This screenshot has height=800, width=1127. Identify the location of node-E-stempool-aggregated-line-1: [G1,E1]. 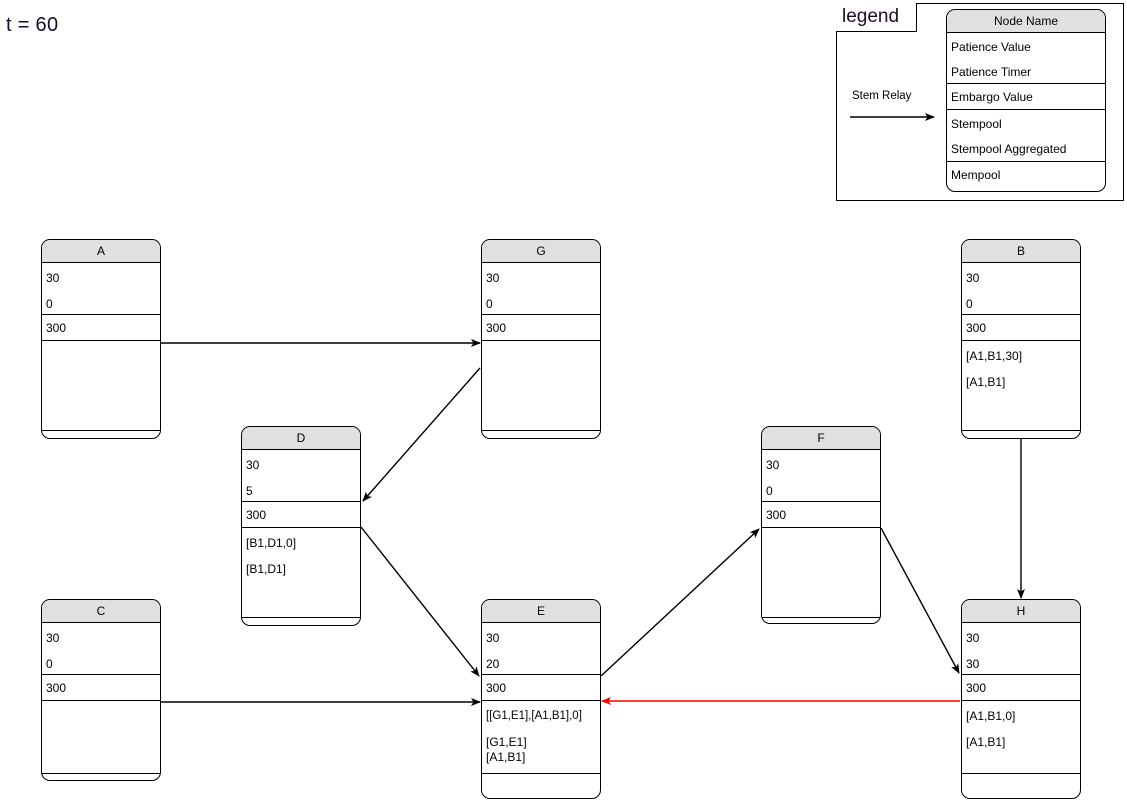
(506, 742).